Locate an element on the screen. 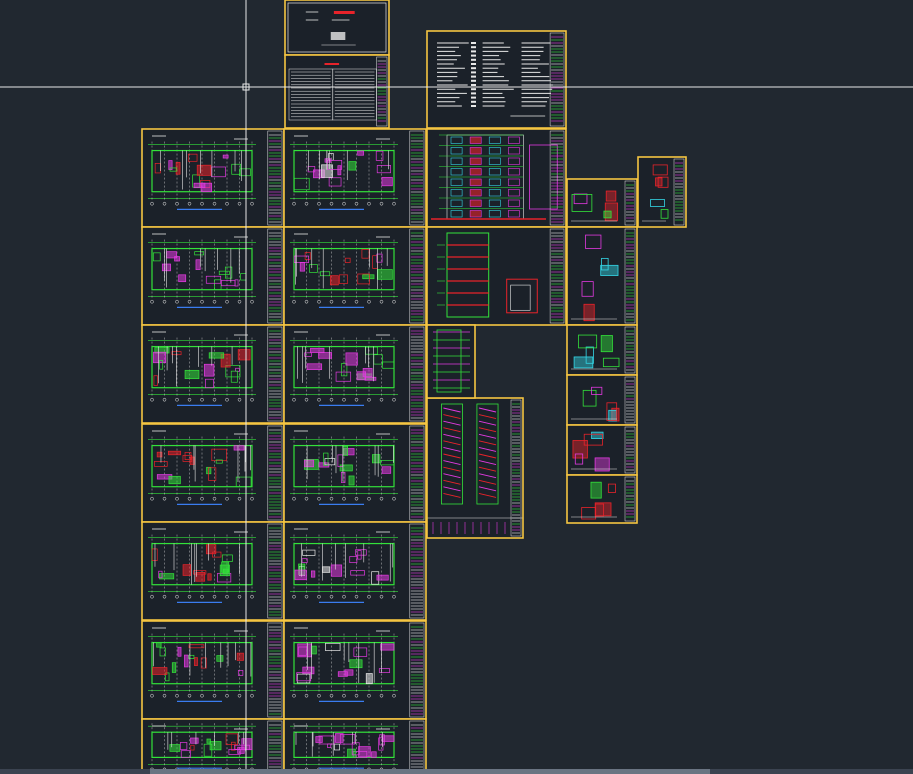 This screenshot has width=913, height=774. sheet-plan-7-left is located at coordinates (213, 746).